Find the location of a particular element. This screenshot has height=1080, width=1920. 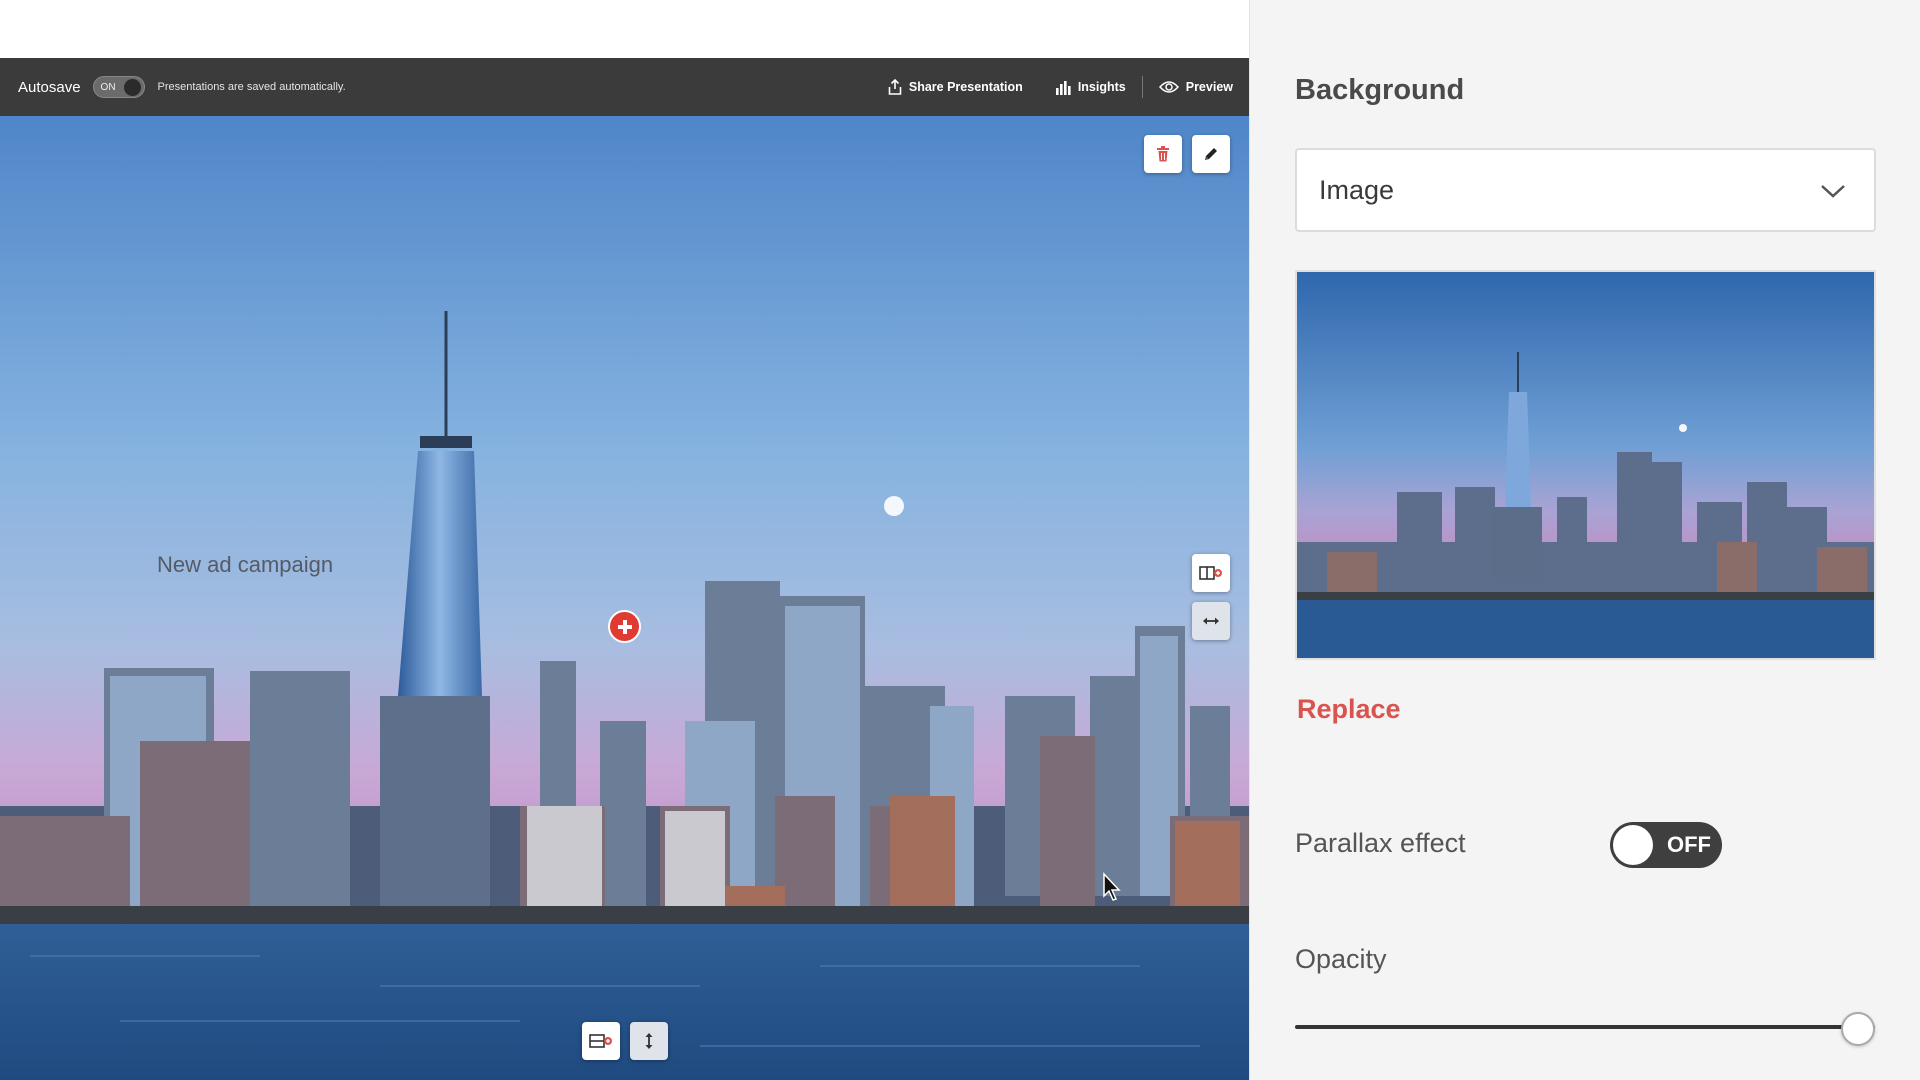

panel-title: Background is located at coordinates (1380, 90).